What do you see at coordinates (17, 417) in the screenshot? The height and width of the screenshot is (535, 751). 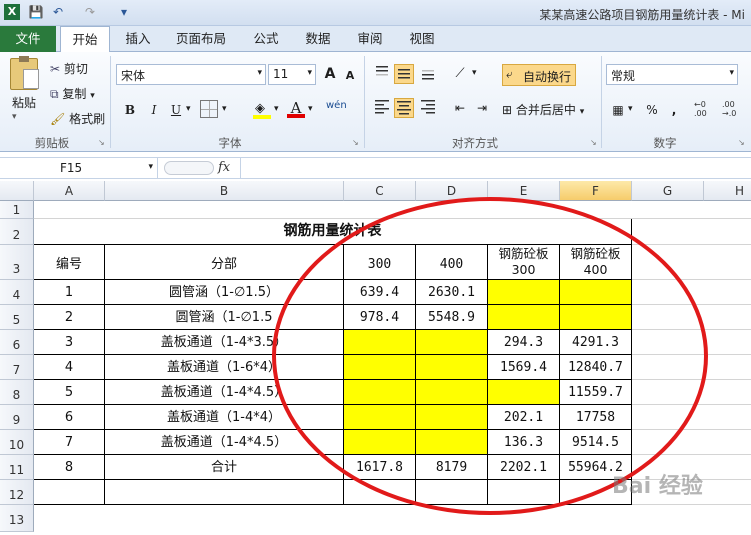 I see `row-header-9: 9` at bounding box center [17, 417].